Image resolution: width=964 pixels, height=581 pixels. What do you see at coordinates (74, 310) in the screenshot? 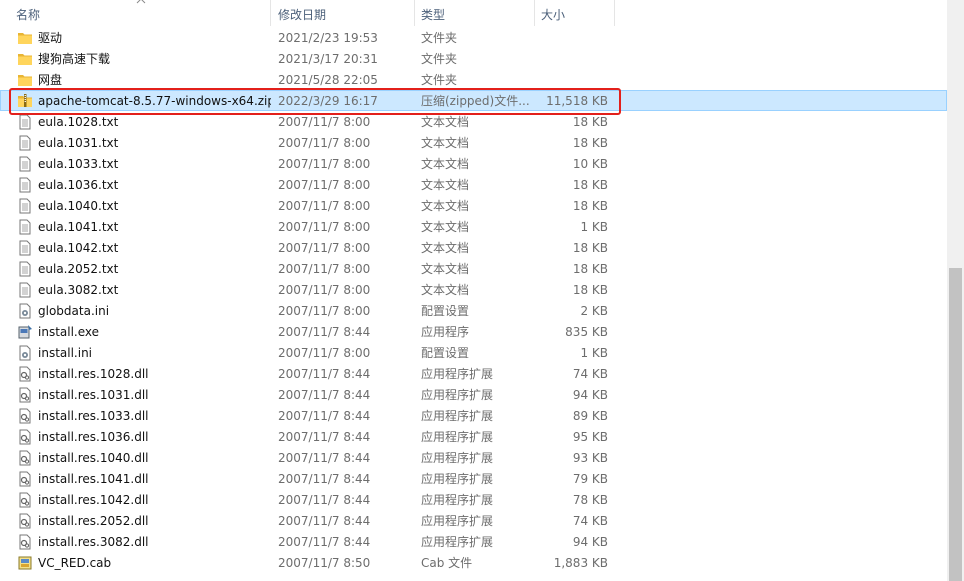
I see `file-name: globdata.ini` at bounding box center [74, 310].